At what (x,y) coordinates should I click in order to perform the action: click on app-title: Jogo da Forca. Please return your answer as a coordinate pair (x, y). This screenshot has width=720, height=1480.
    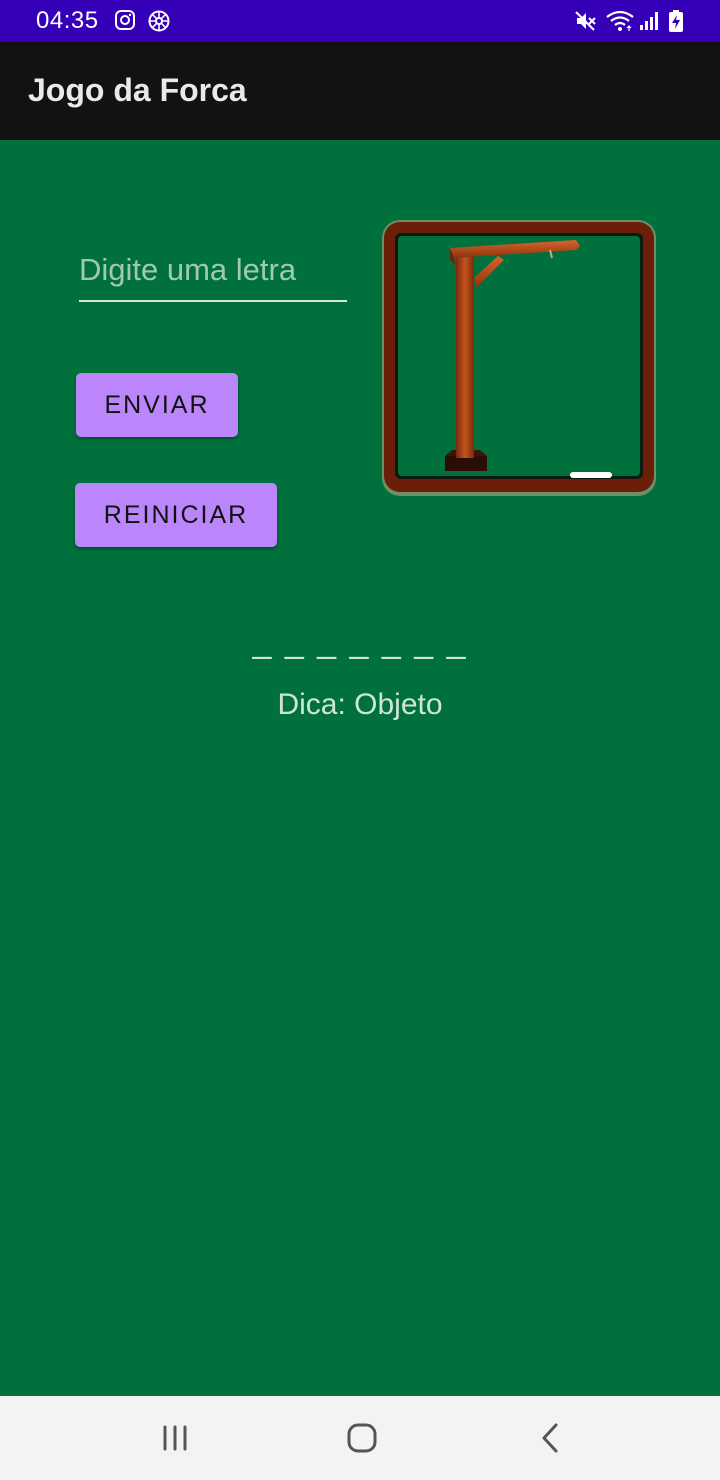
    Looking at the image, I should click on (137, 90).